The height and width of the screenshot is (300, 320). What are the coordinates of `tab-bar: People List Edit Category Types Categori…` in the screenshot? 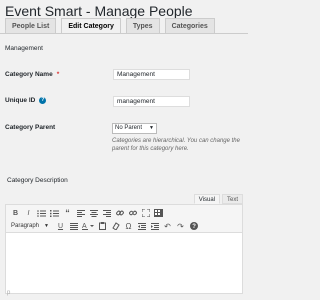 It's located at (110, 25).